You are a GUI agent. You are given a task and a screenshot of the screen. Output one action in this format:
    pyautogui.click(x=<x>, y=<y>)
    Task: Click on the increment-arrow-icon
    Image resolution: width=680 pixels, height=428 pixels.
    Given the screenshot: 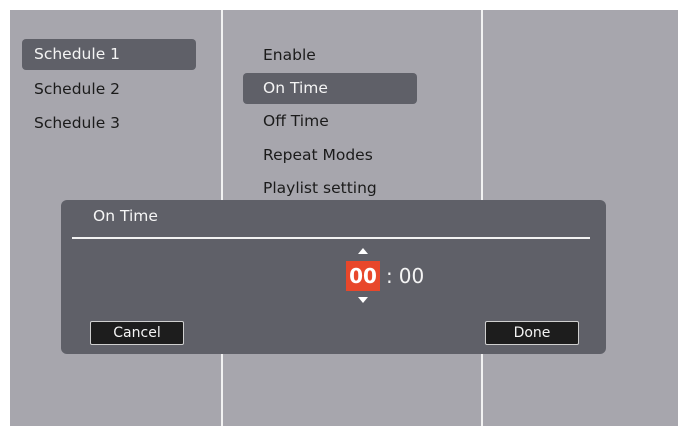 What is the action you would take?
    pyautogui.click(x=363, y=251)
    